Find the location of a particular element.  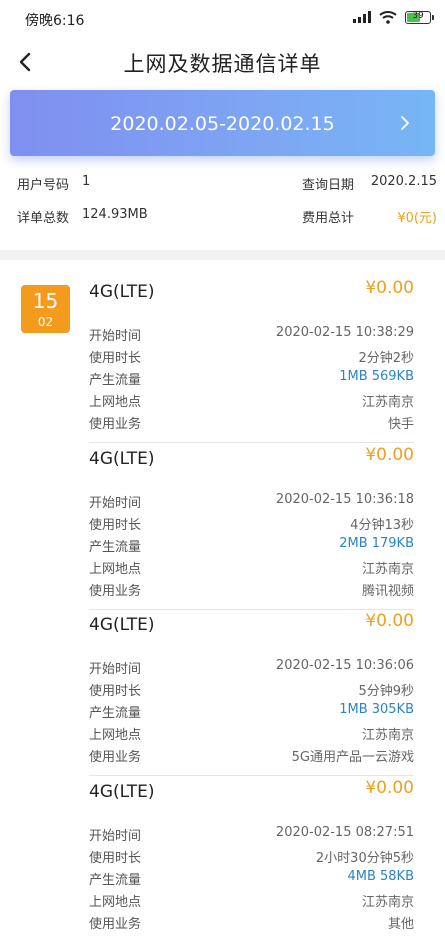

battery-icon: 39 is located at coordinates (419, 17).